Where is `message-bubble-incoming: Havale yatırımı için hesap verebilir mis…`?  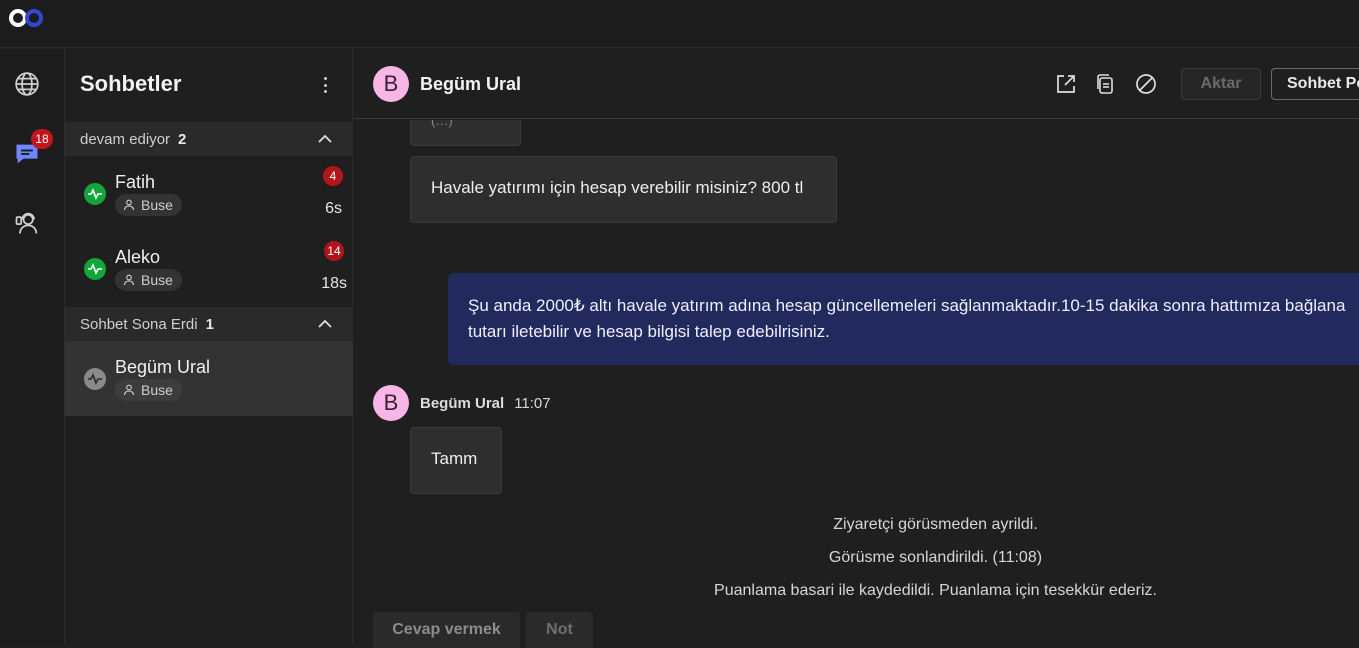
message-bubble-incoming: Havale yatırımı için hesap verebilir mis… is located at coordinates (623, 189).